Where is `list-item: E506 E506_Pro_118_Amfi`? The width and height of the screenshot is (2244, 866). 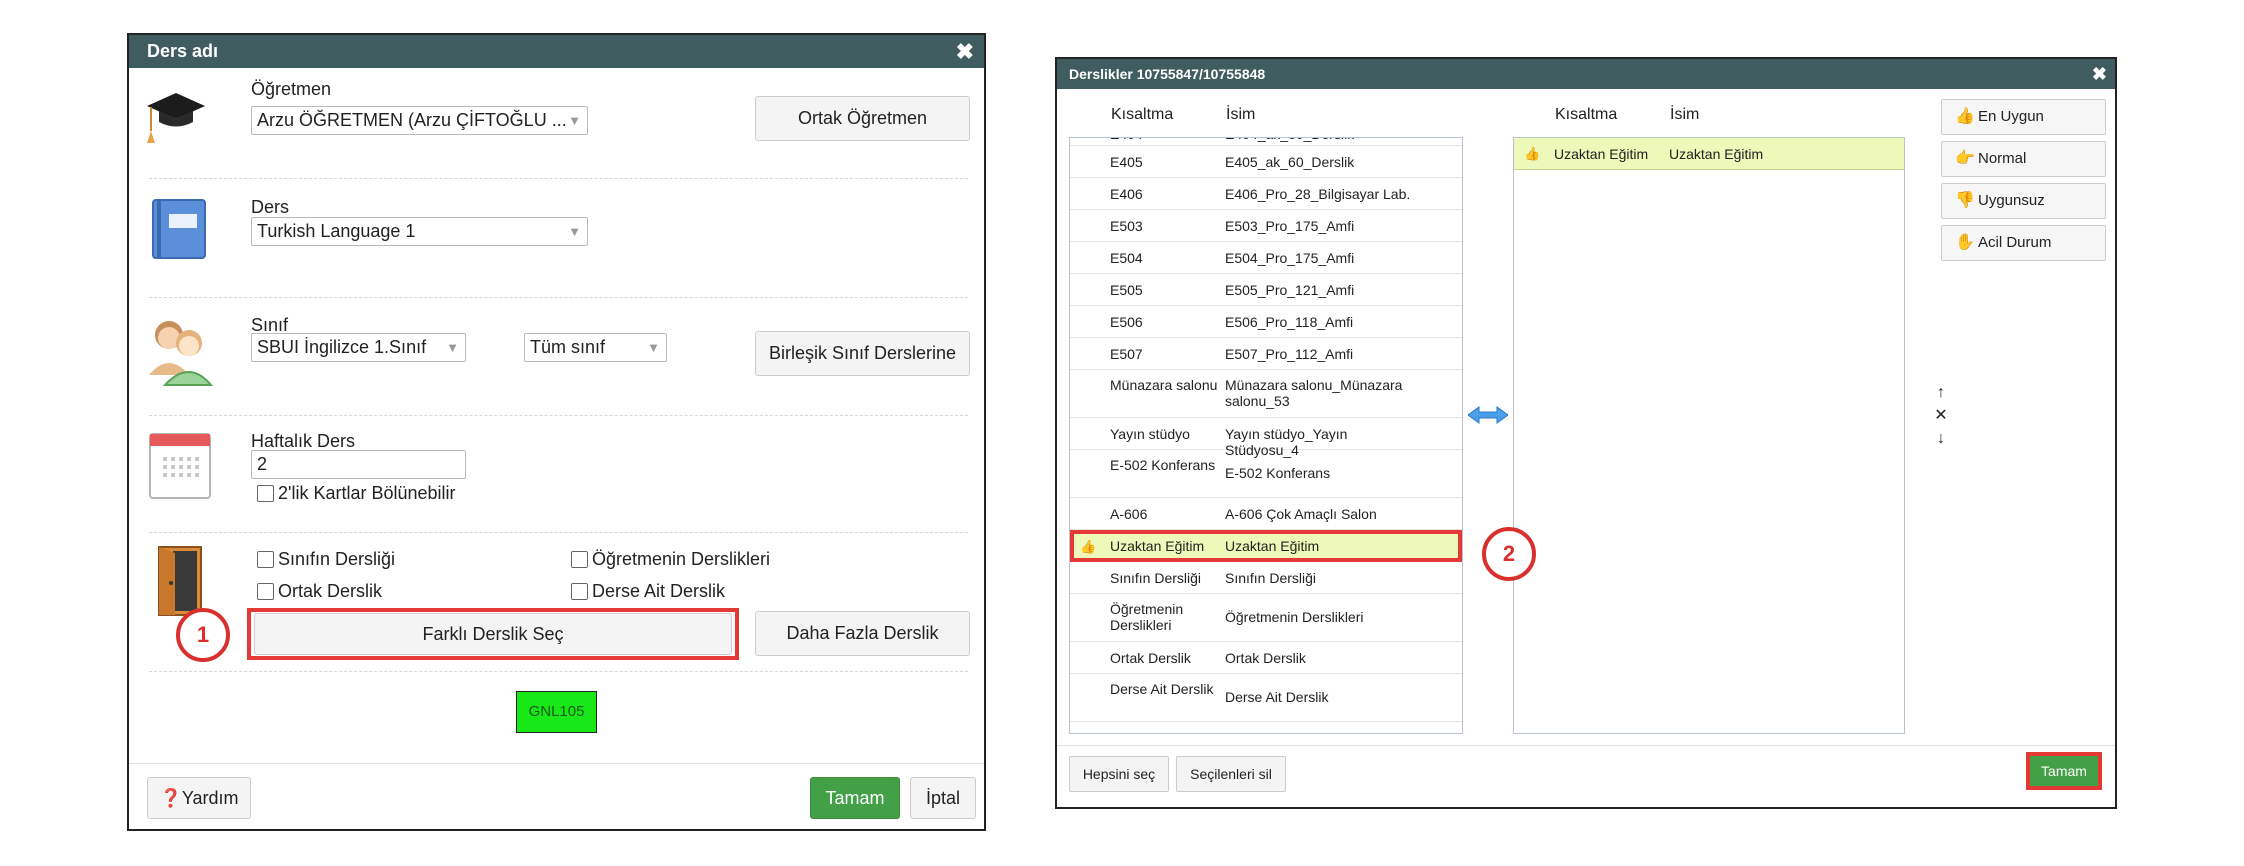
list-item: E506 E506_Pro_118_Amfi is located at coordinates (1266, 322).